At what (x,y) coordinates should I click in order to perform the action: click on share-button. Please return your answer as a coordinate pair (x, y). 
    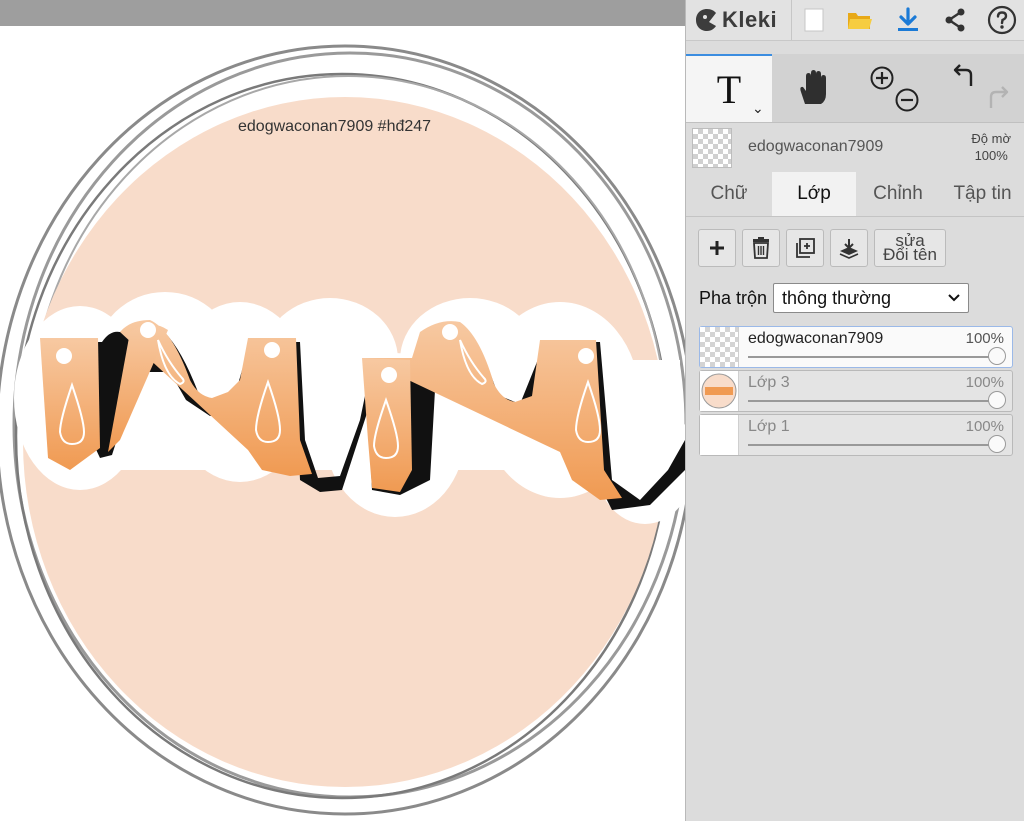
    Looking at the image, I should click on (955, 20).